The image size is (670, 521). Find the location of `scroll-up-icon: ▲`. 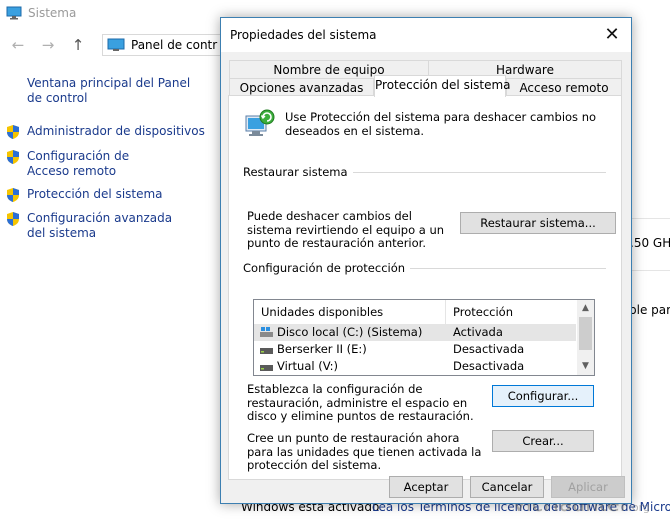

scroll-up-icon: ▲ is located at coordinates (585, 308).